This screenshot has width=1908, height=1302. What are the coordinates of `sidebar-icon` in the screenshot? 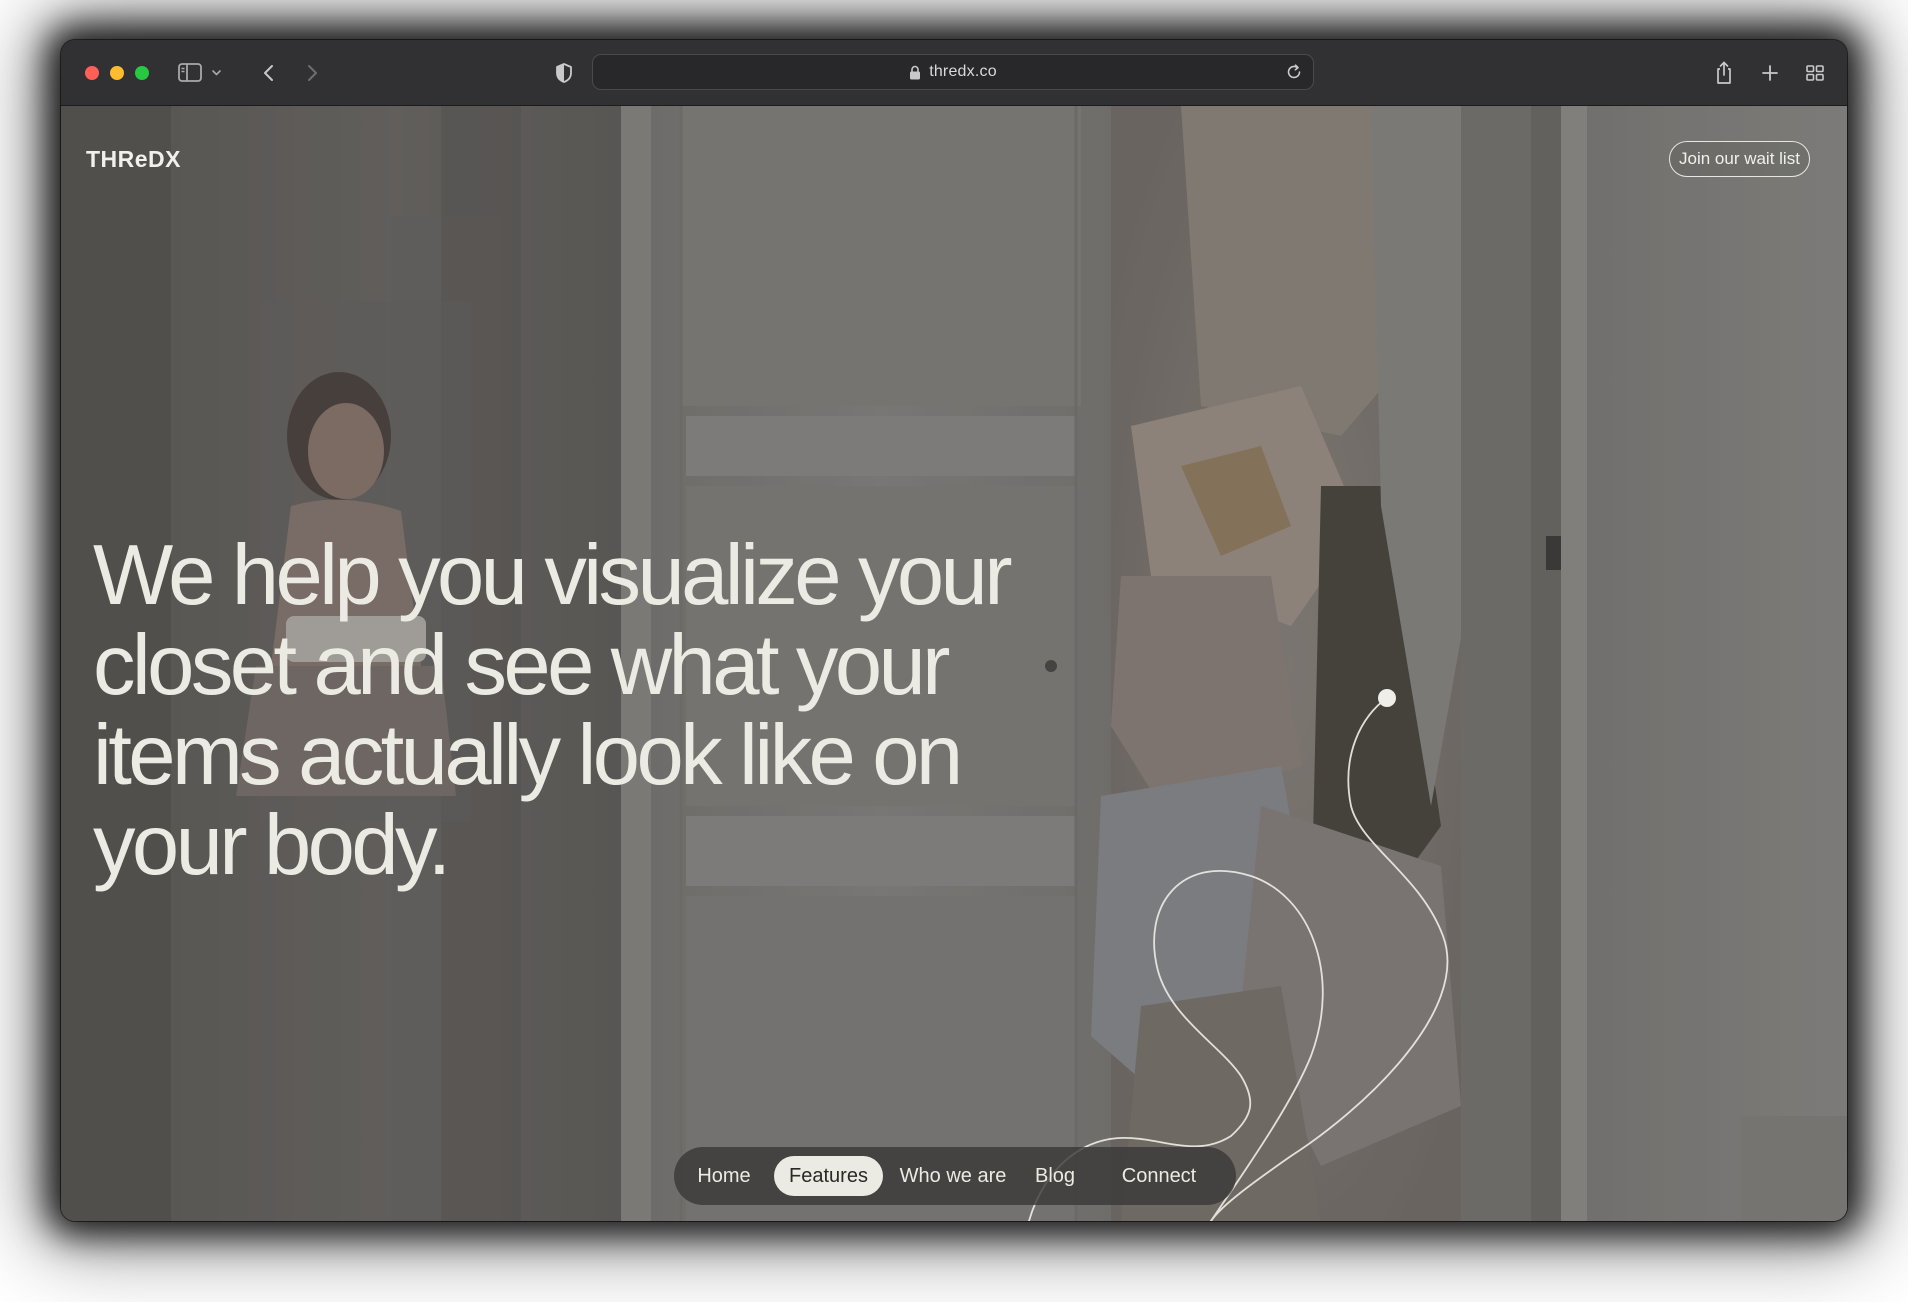 It's located at (199, 72).